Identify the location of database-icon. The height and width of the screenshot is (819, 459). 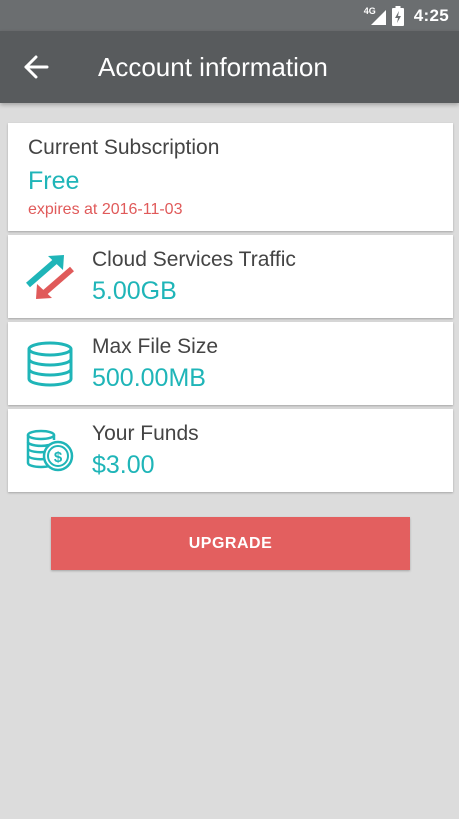
(50, 363).